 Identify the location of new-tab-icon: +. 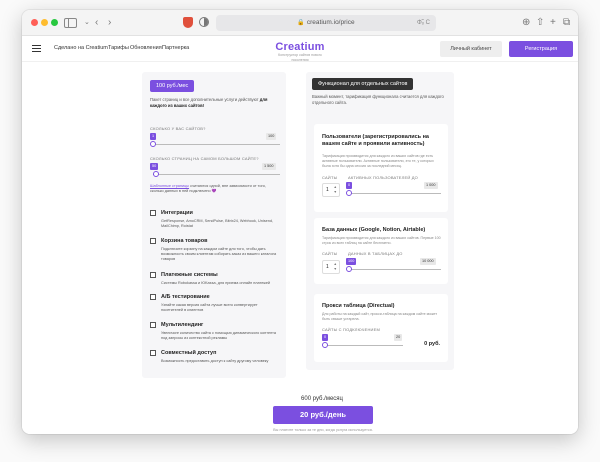
(553, 22).